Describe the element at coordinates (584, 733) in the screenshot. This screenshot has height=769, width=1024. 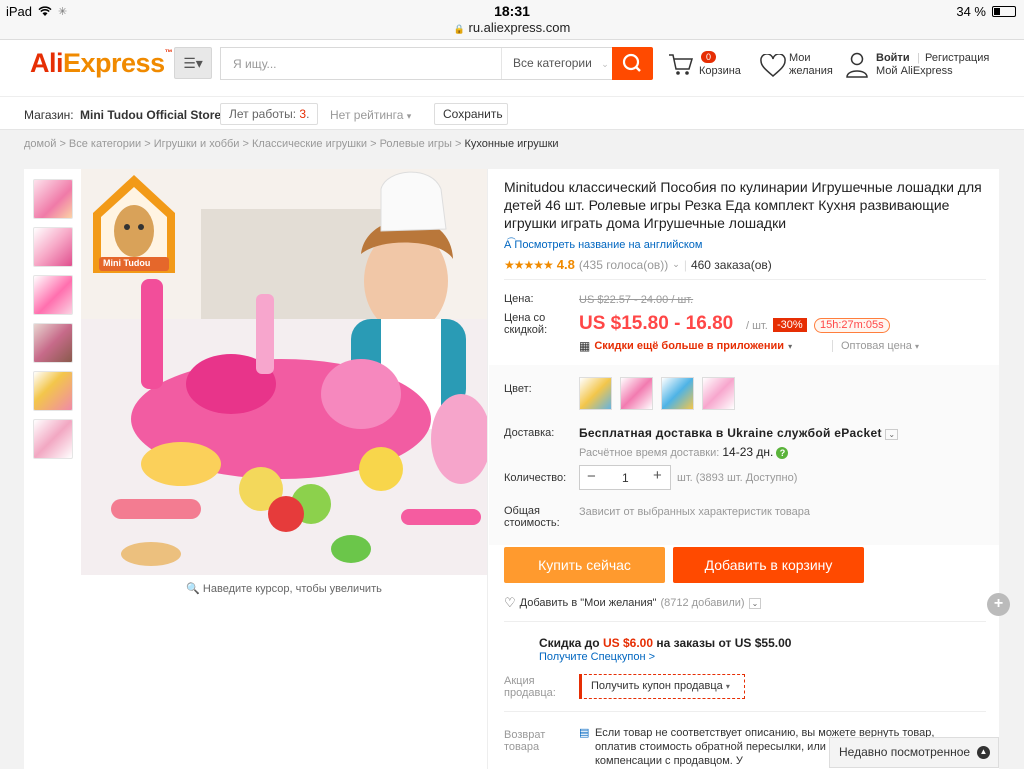
I see `return-policy-icon: ▤` at that location.